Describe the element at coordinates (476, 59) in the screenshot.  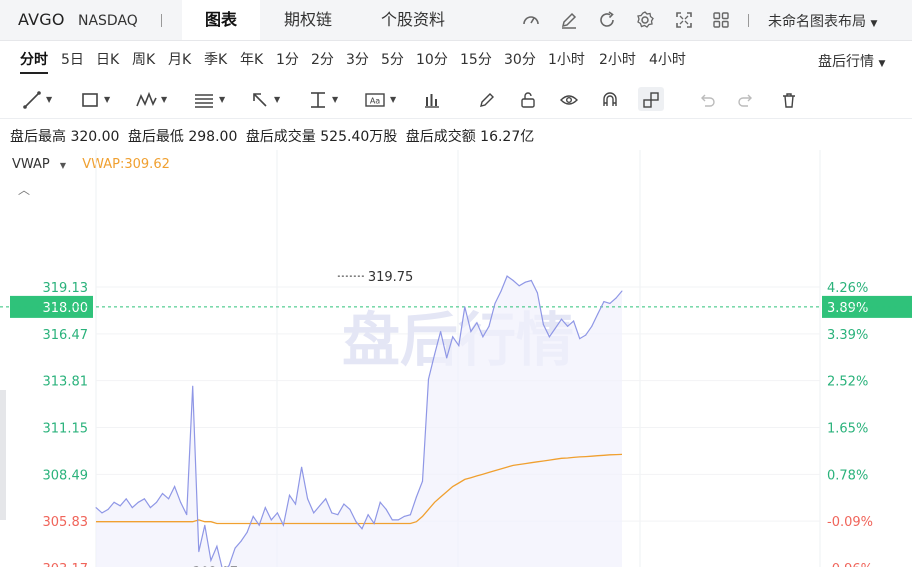
I see `period-item: 15分` at that location.